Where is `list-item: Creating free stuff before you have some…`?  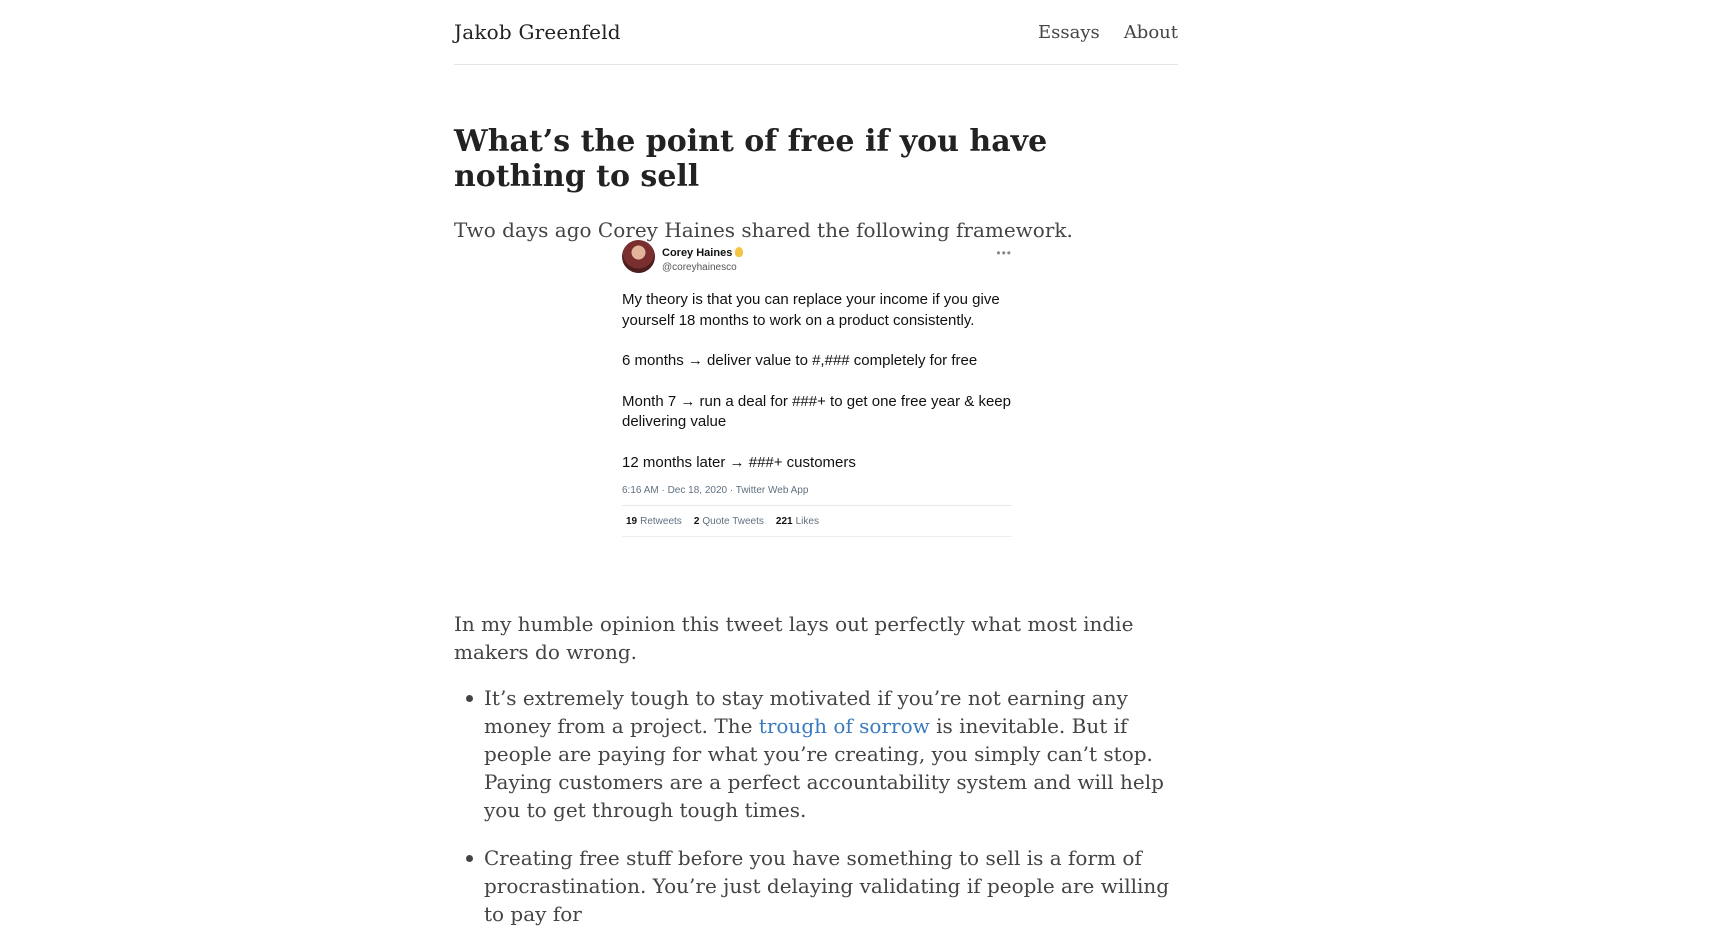
list-item: Creating free stuff before you have some… is located at coordinates (822, 886).